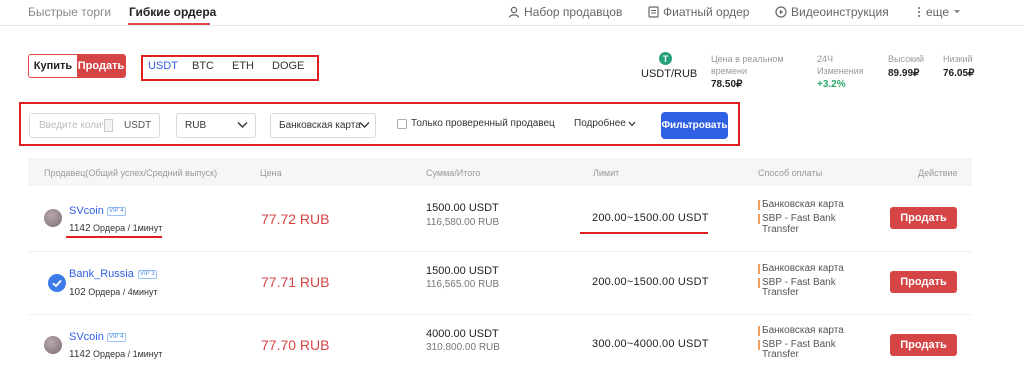 The image size is (1024, 376). Describe the element at coordinates (958, 59) in the screenshot. I see `low-label: Низкий` at that location.